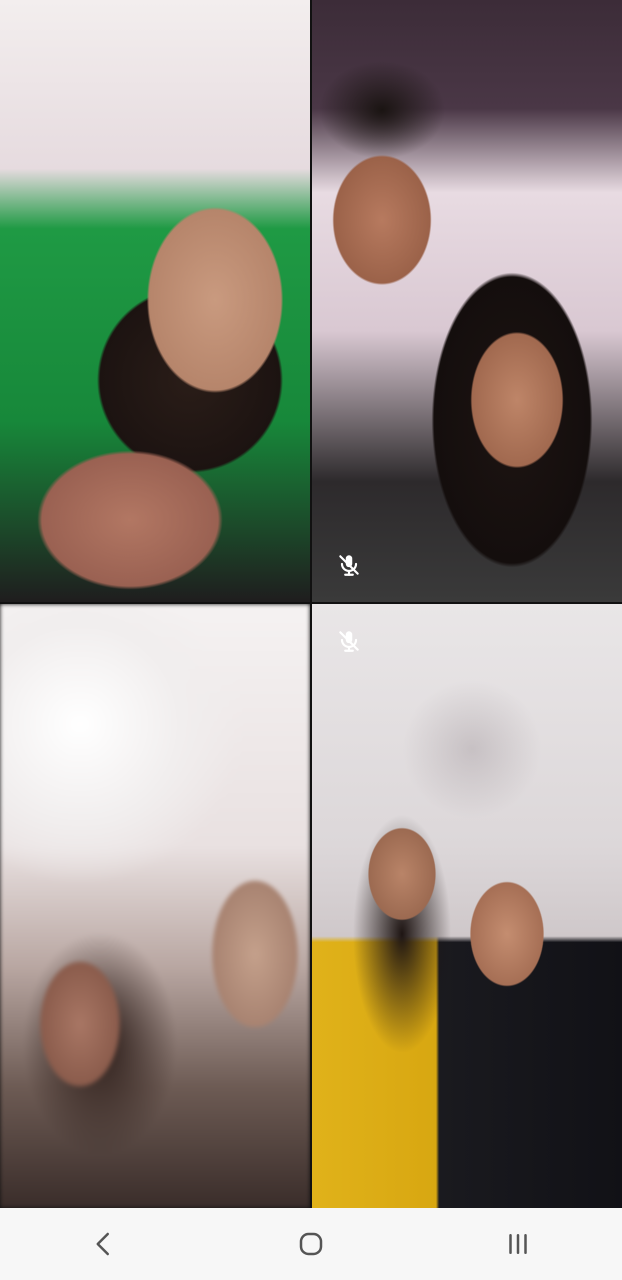 Image resolution: width=622 pixels, height=1280 pixels. I want to click on chevron-left-icon, so click(102, 1244).